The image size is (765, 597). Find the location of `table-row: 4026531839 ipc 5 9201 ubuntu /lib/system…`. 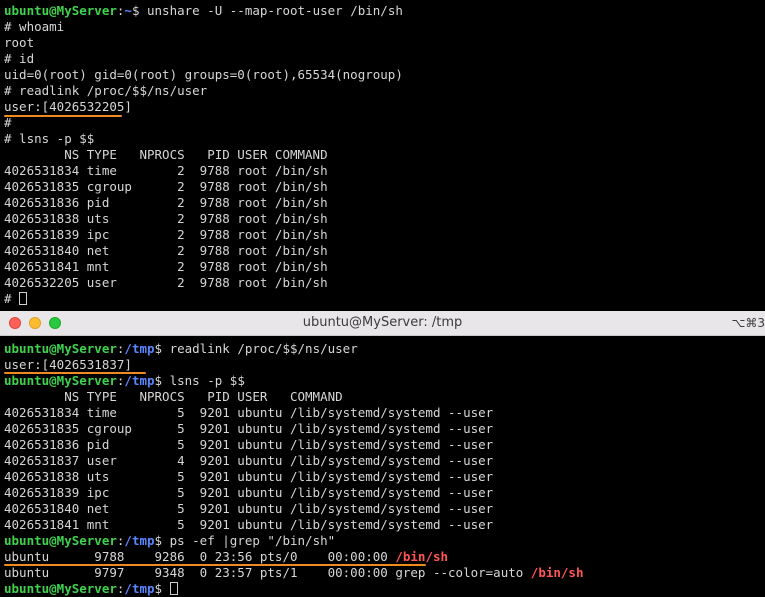

table-row: 4026531839 ipc 5 9201 ubuntu /lib/system… is located at coordinates (249, 492).